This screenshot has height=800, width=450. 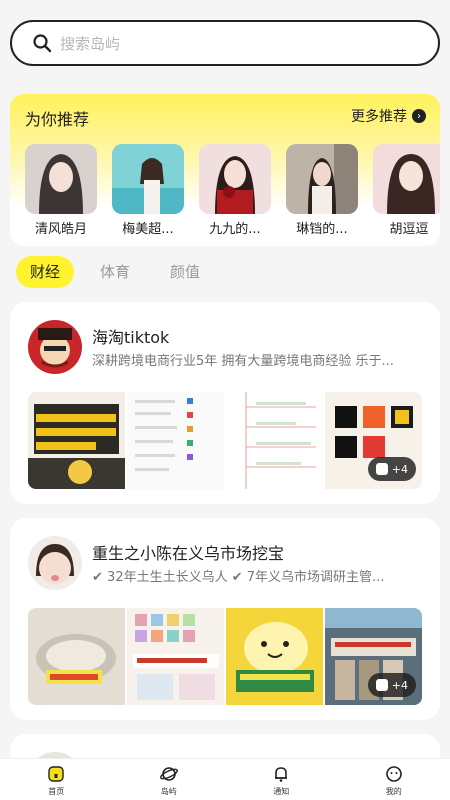 I want to click on bottom-nav: 首页 岛屿 通知 我的, so click(x=225, y=779).